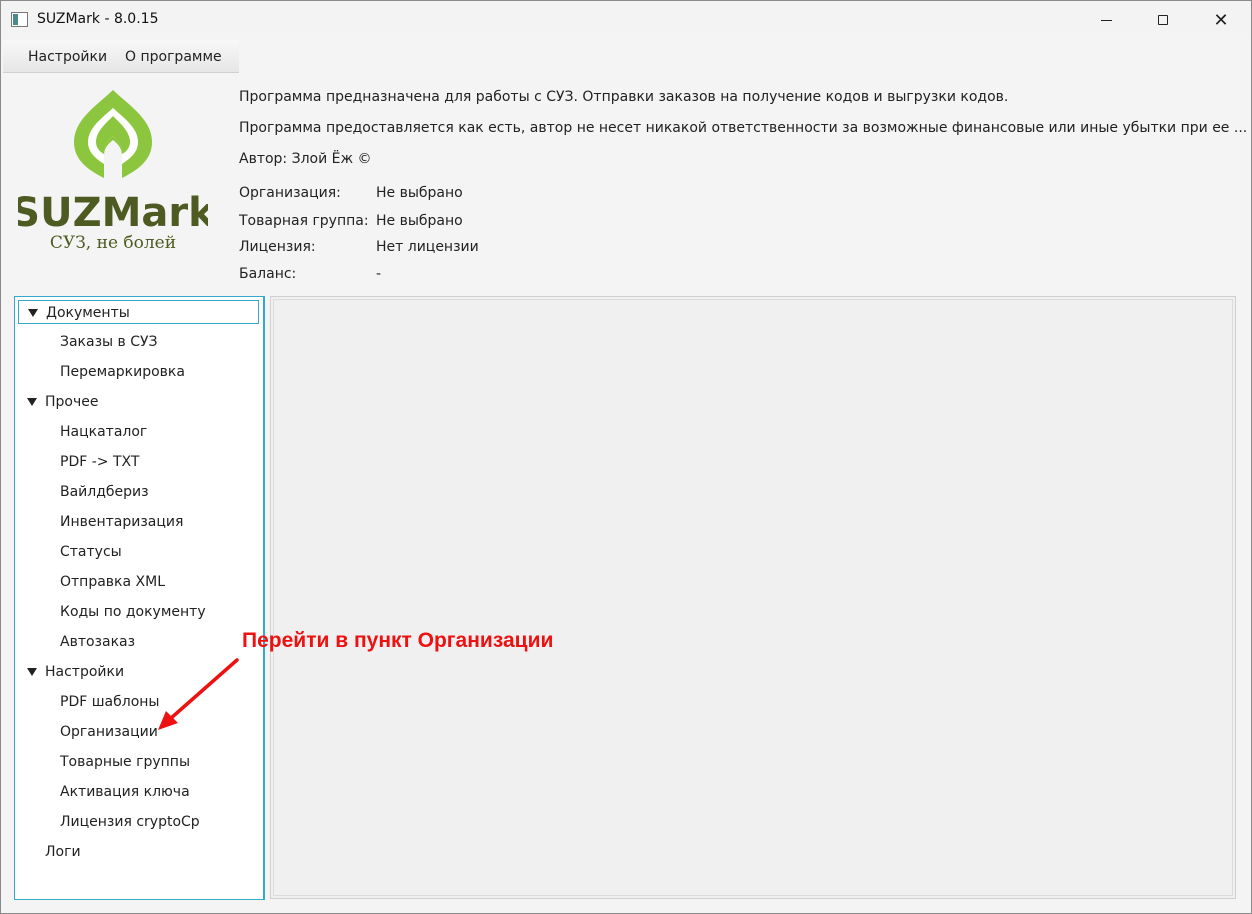 This screenshot has height=914, width=1252. Describe the element at coordinates (109, 342) in the screenshot. I see `tree-item-label: Заказы в СУЗ` at that location.